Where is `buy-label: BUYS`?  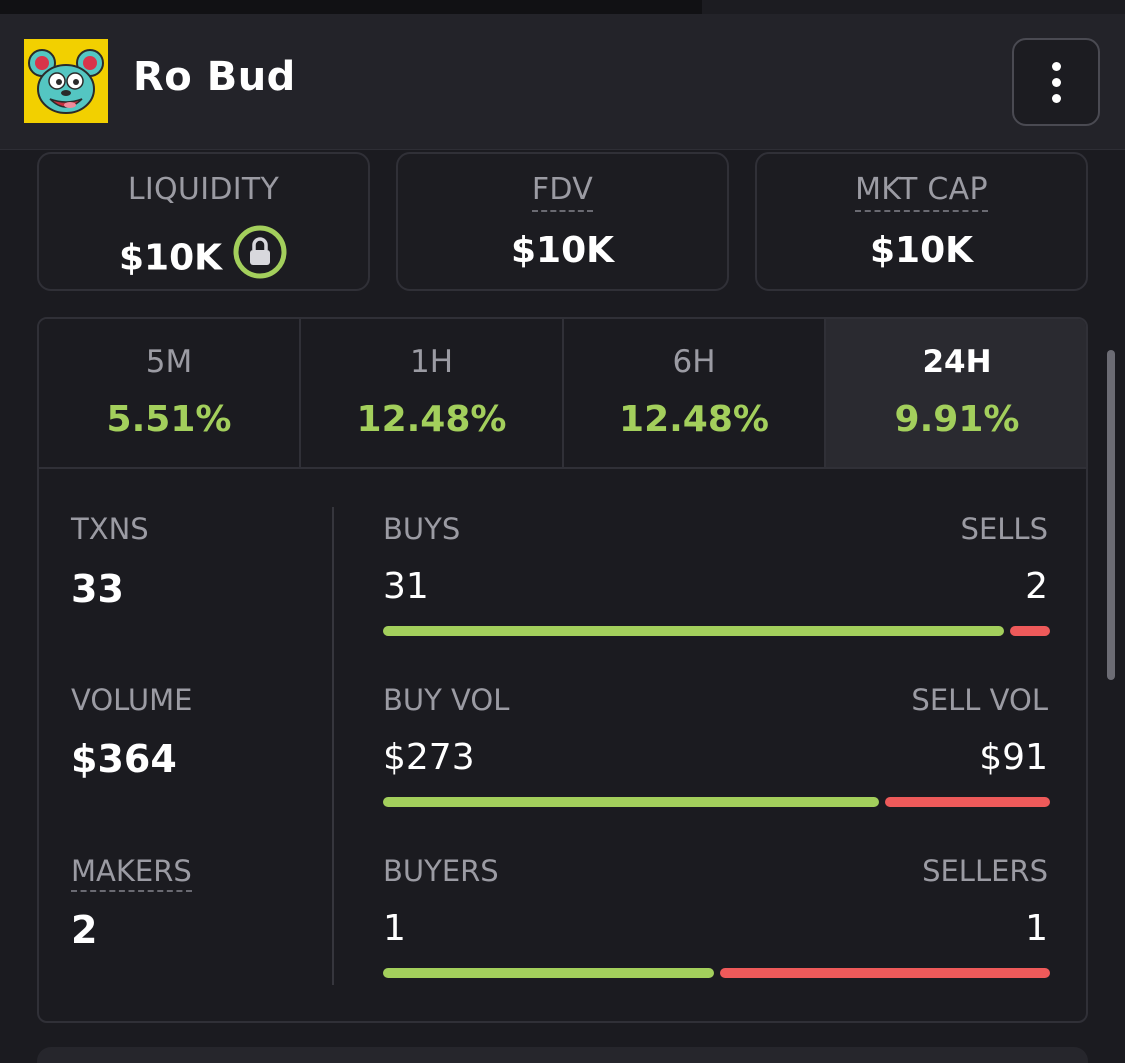
buy-label: BUYS is located at coordinates (422, 529).